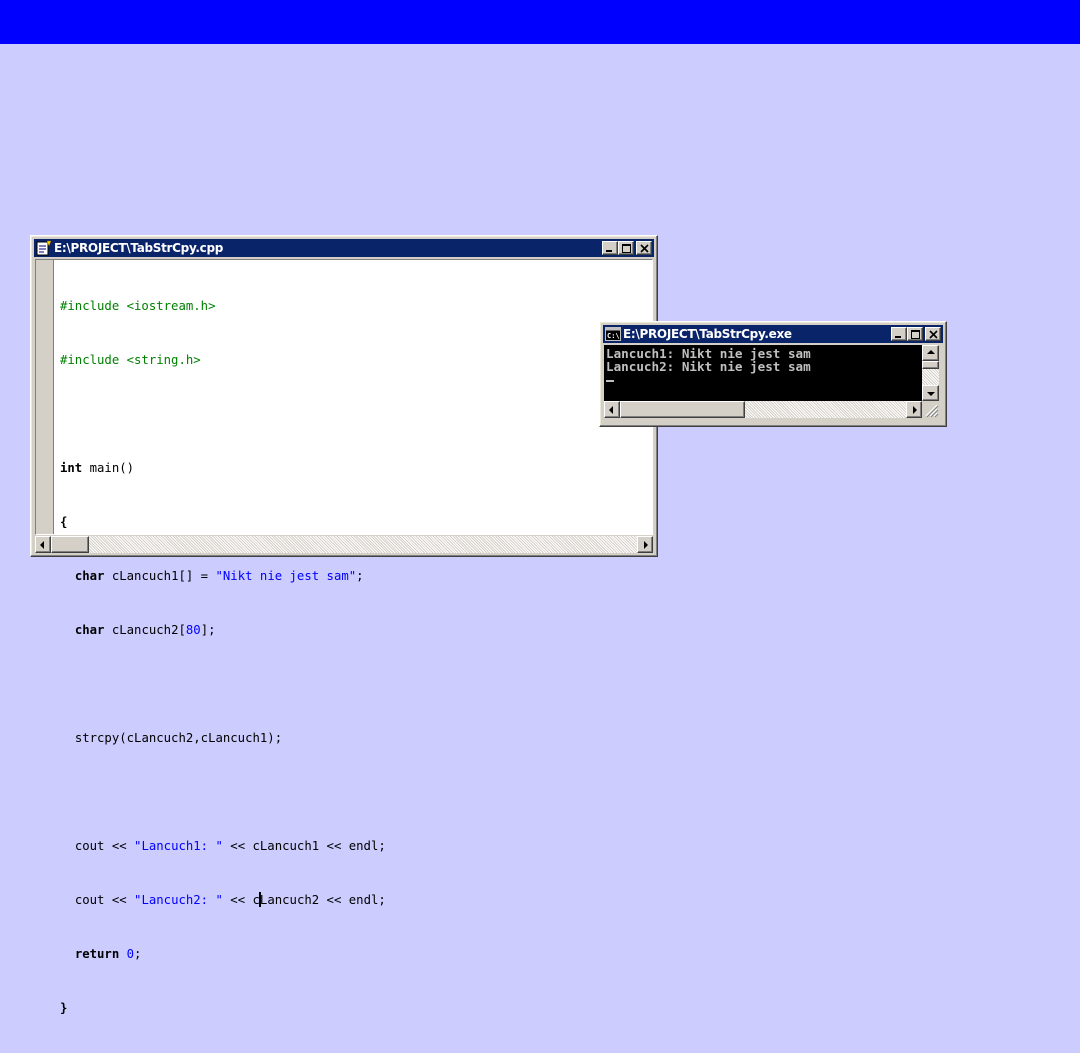  I want to click on console-cursor, so click(610, 381).